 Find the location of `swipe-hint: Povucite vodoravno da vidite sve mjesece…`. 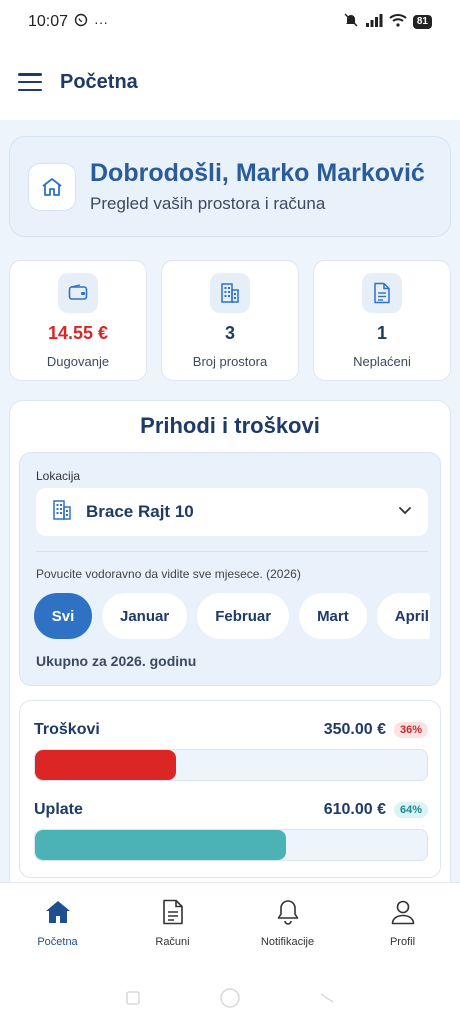

swipe-hint: Povucite vodoravno da vidite sve mjesece… is located at coordinates (168, 574).